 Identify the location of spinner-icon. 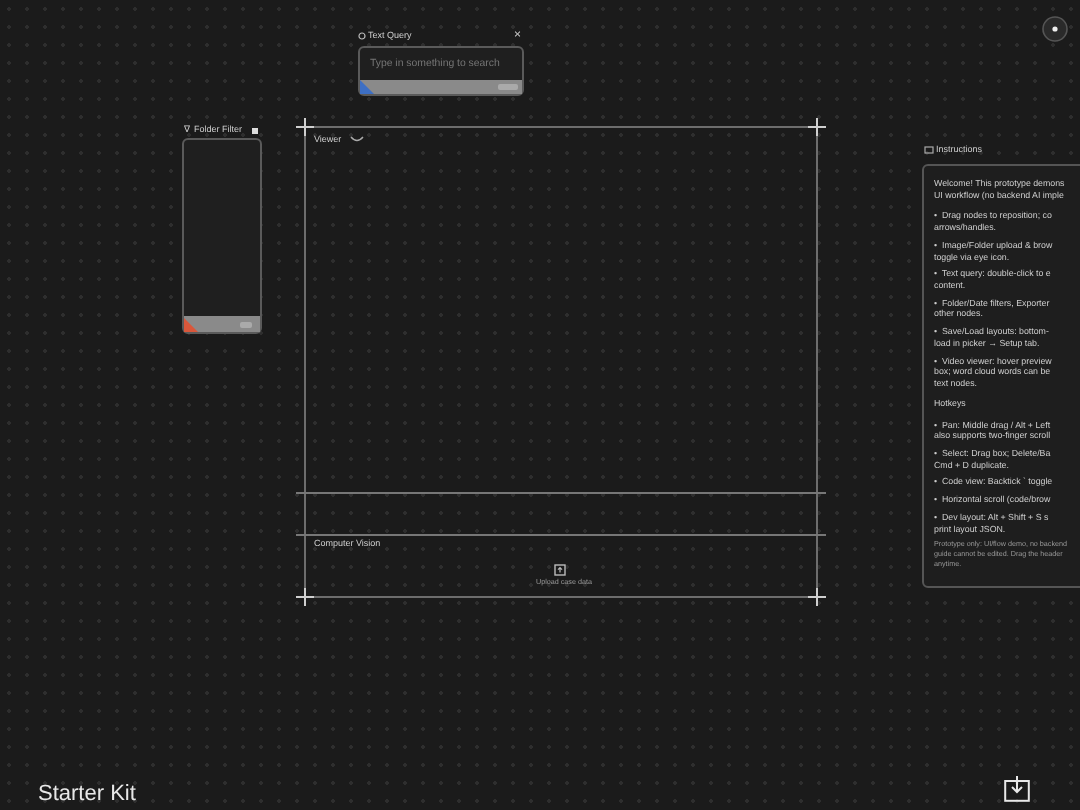
(357, 140).